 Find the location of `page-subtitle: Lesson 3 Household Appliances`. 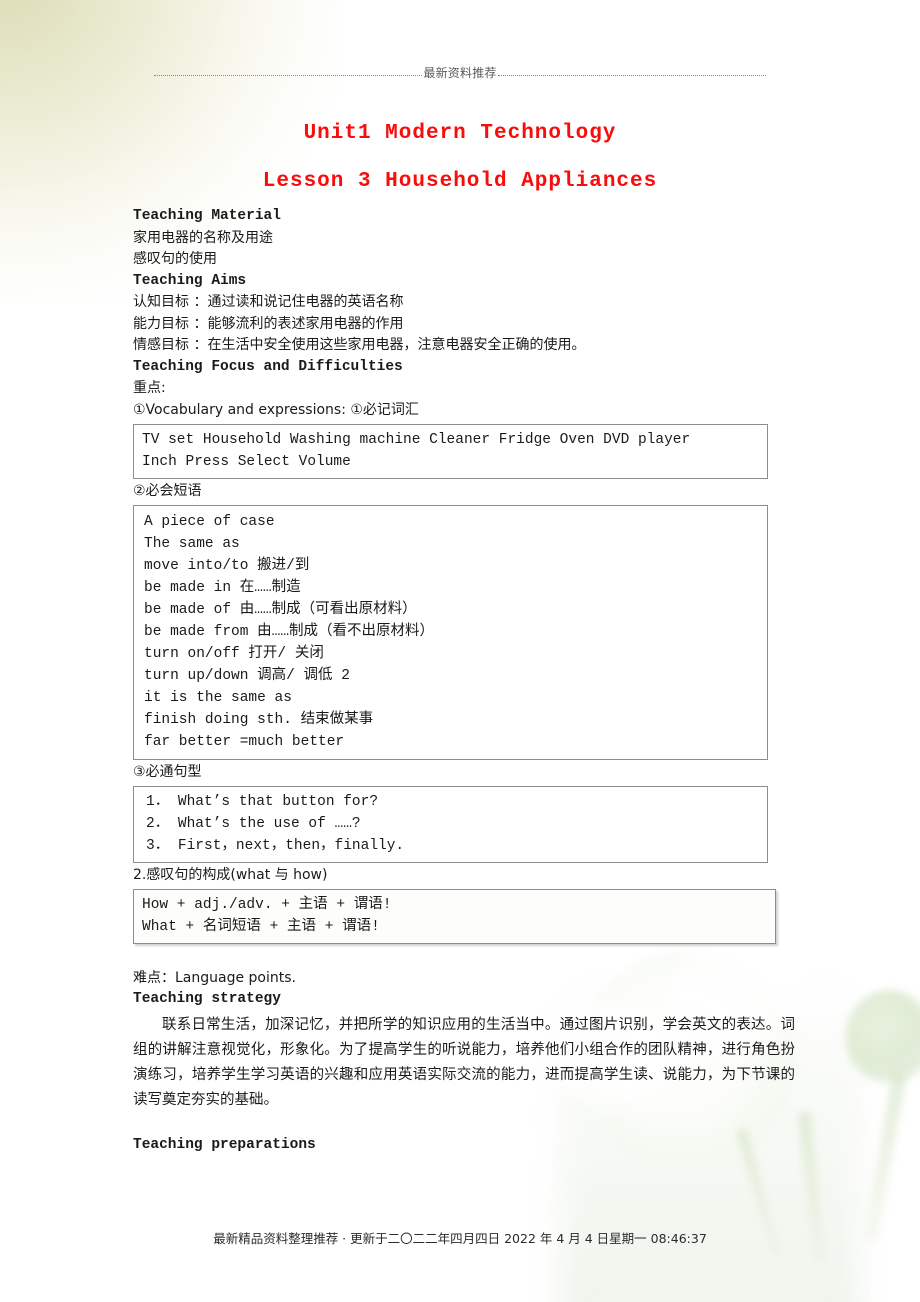

page-subtitle: Lesson 3 Household Appliances is located at coordinates (460, 181).